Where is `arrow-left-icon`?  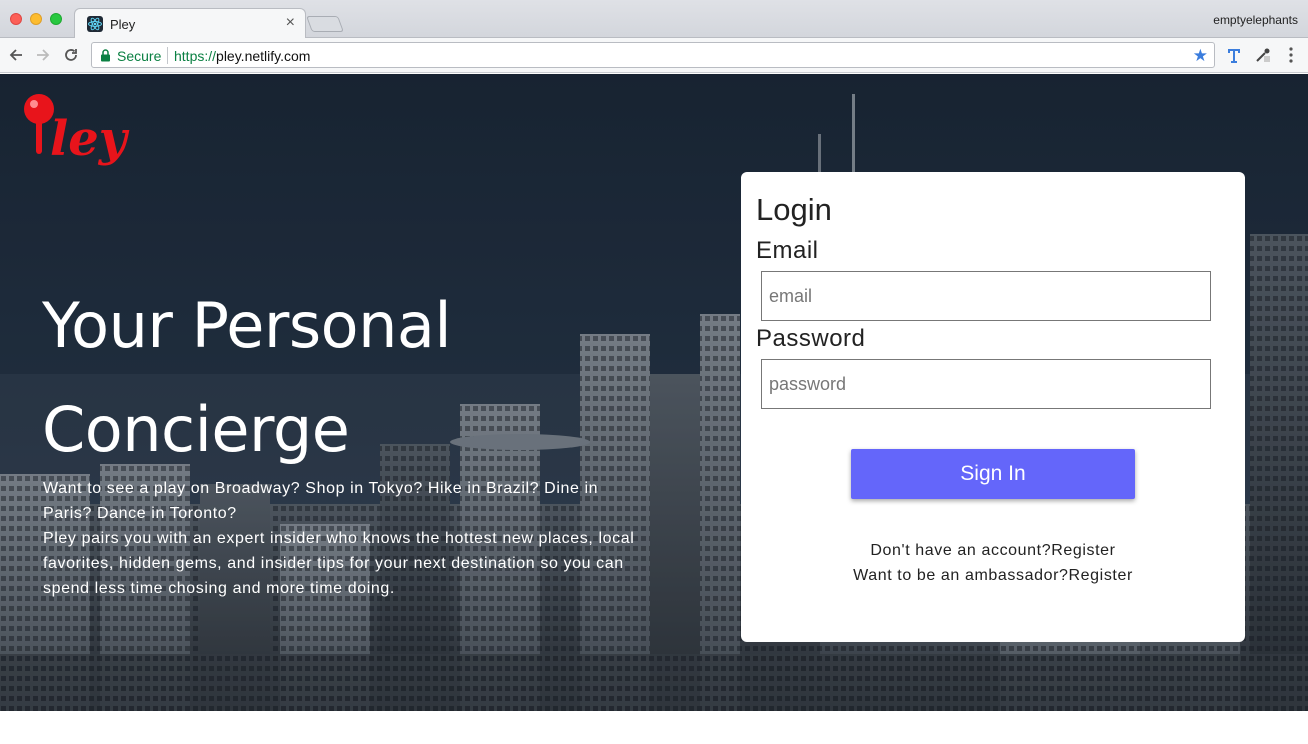 arrow-left-icon is located at coordinates (16, 55).